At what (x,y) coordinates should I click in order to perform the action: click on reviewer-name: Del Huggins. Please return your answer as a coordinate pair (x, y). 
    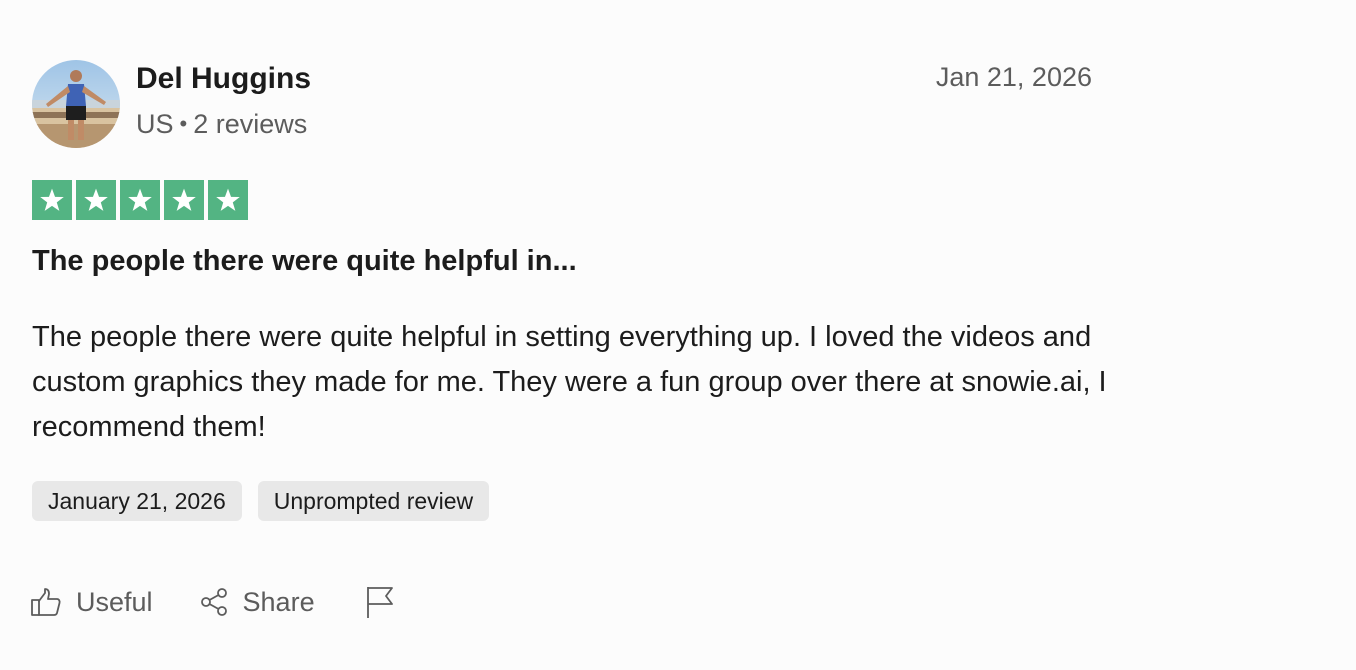
    Looking at the image, I should click on (223, 79).